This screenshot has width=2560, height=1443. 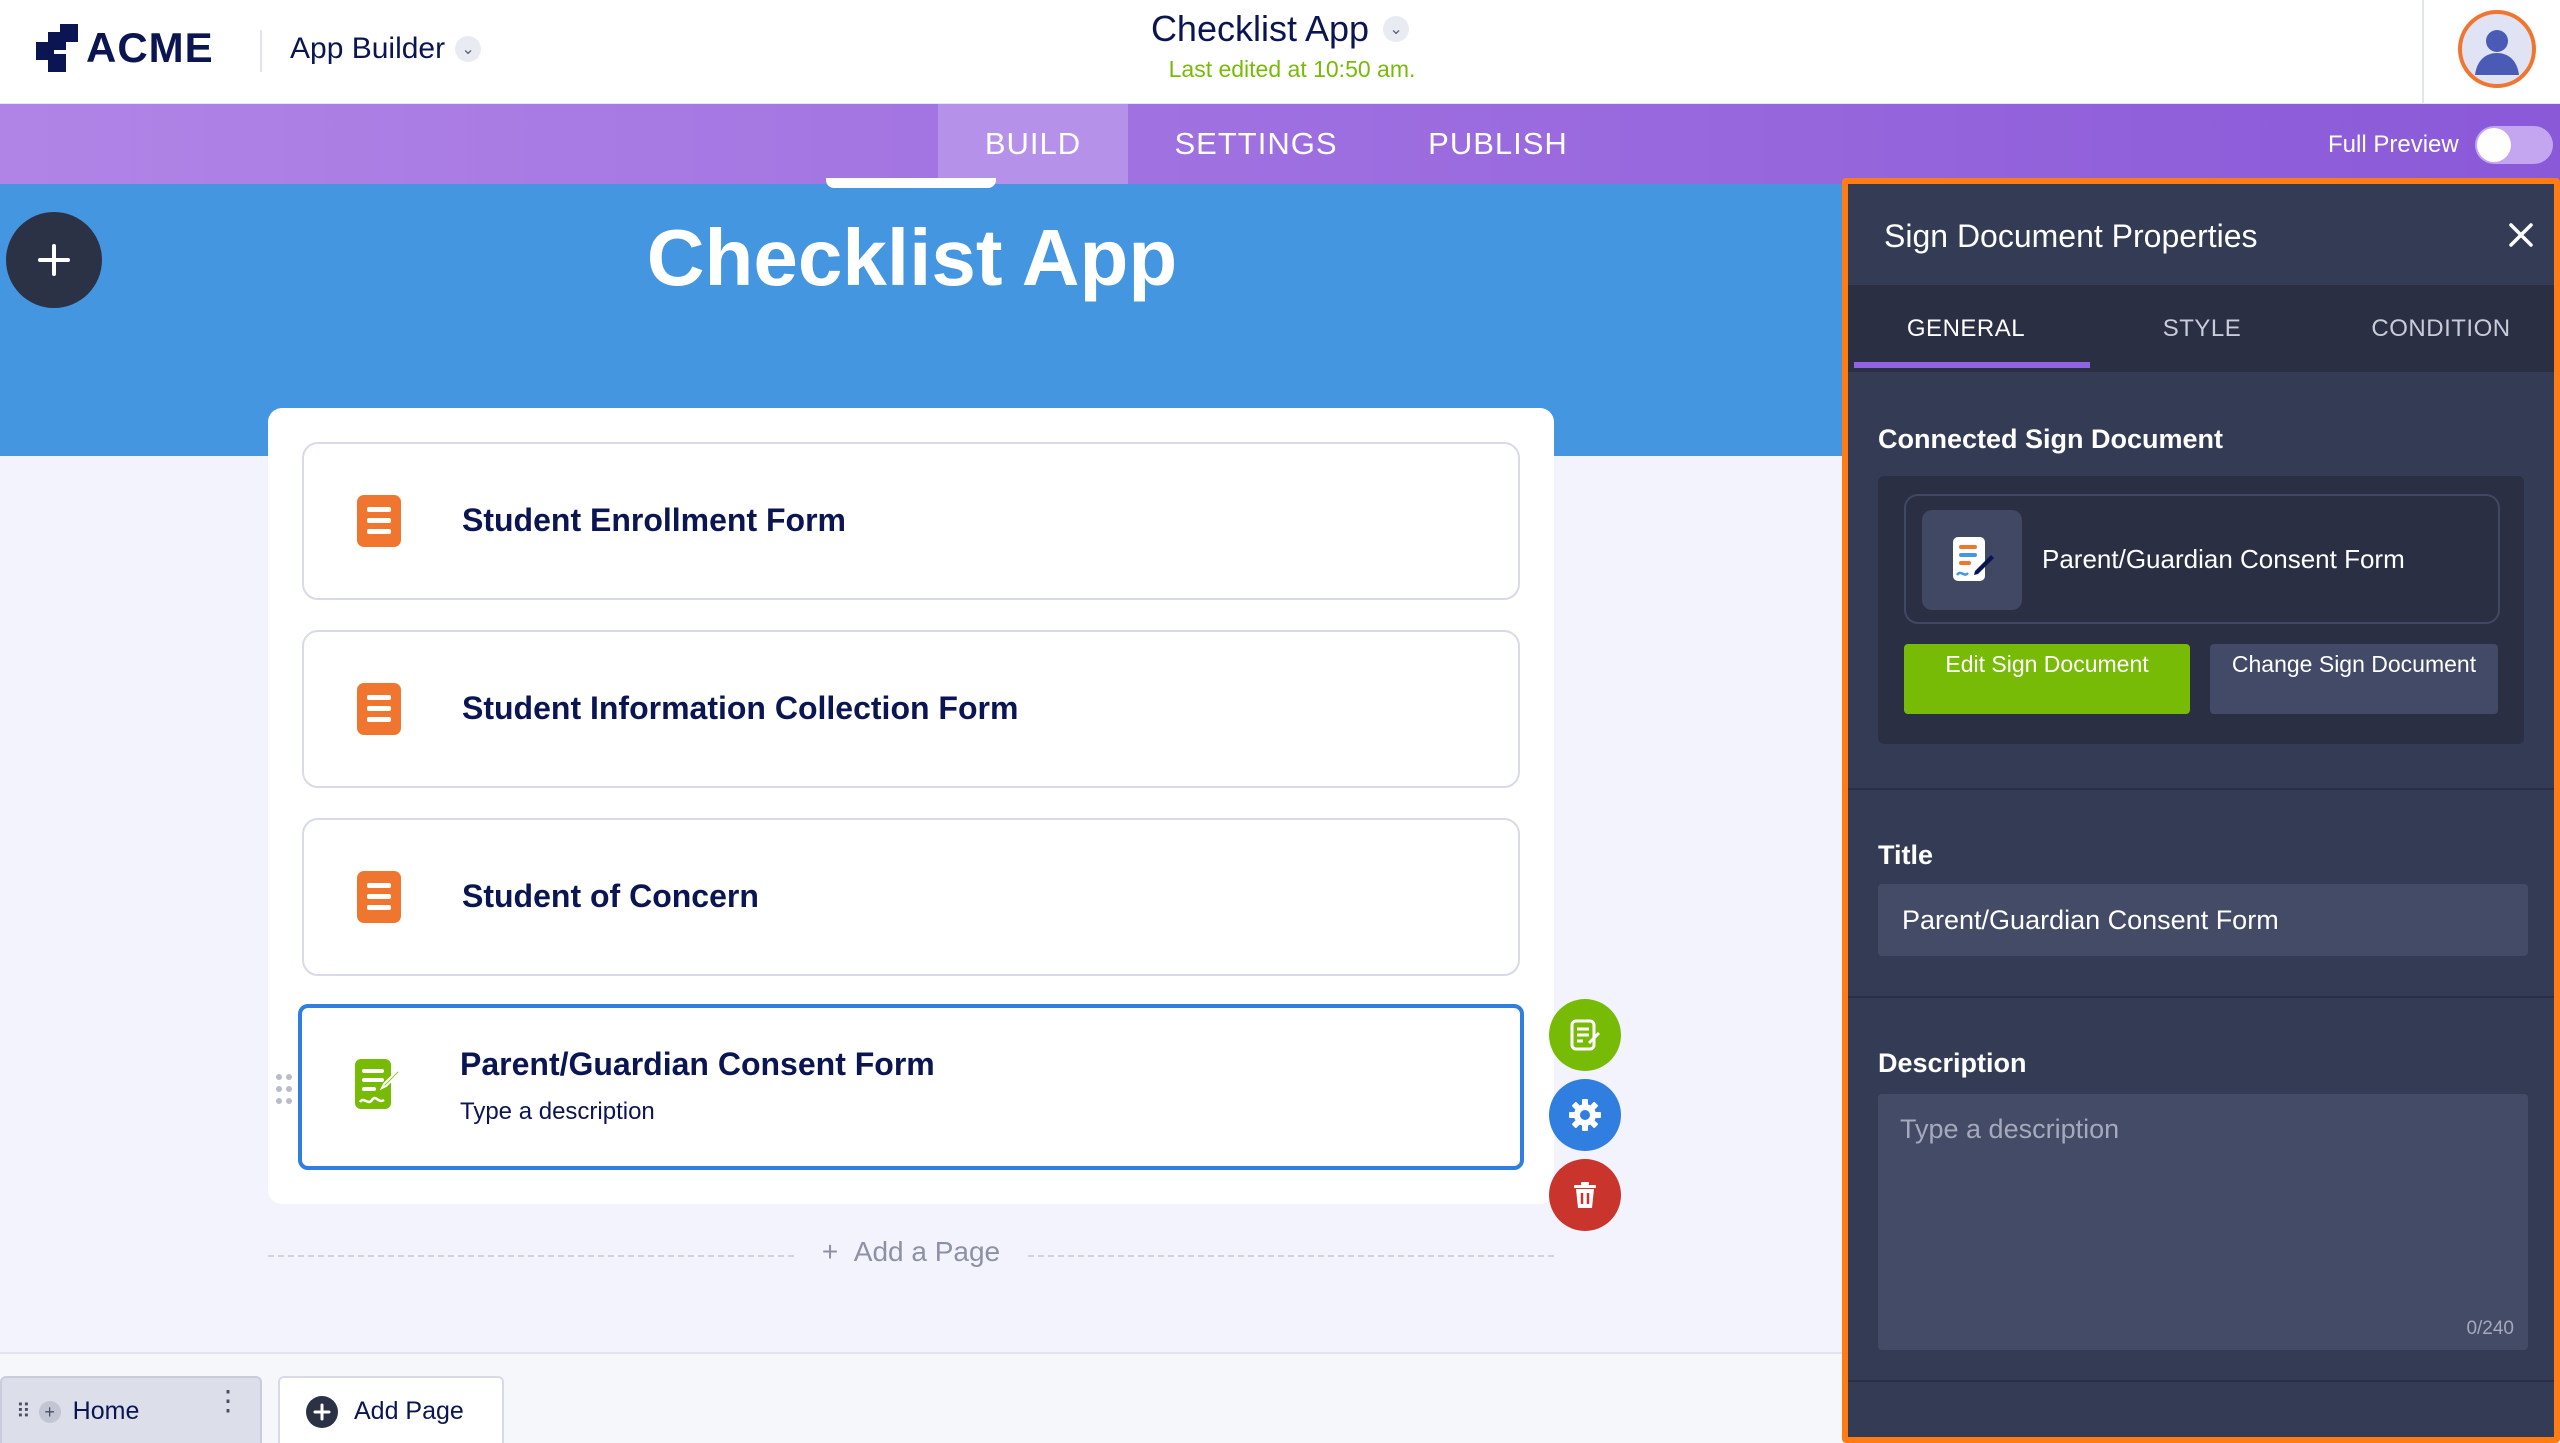 I want to click on add-a-page-label: Add a Page, so click(x=927, y=1251).